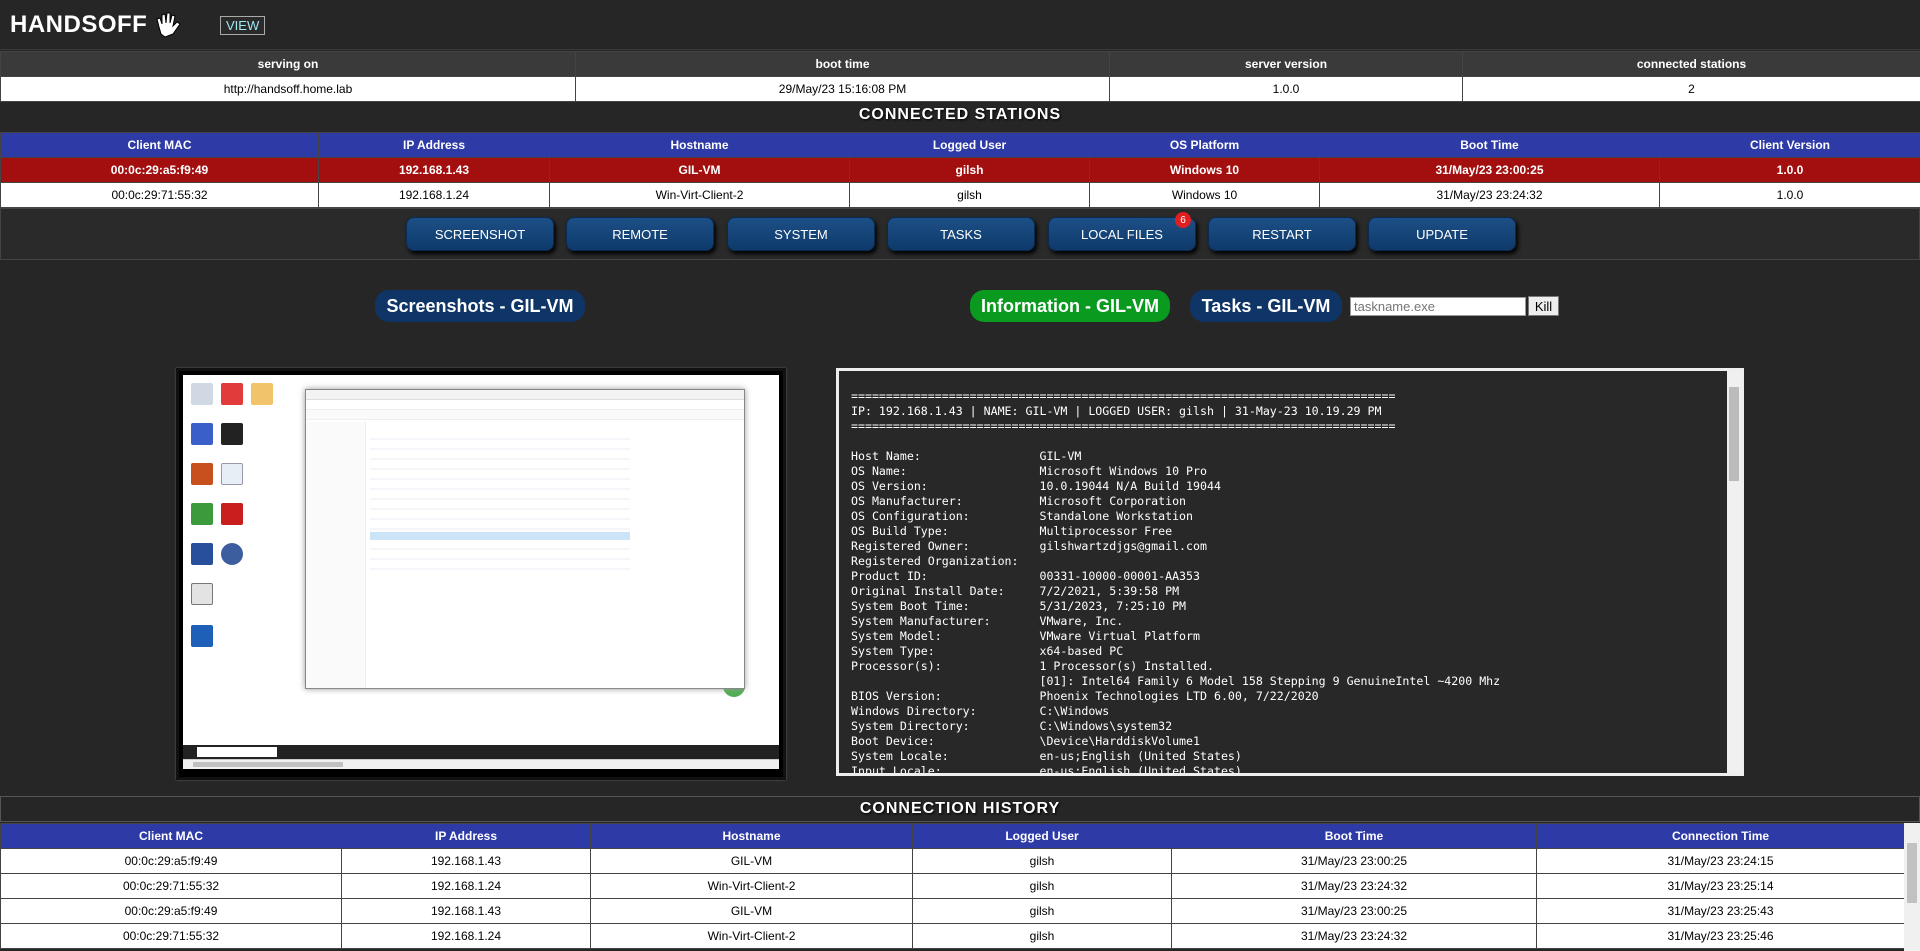  What do you see at coordinates (842, 64) in the screenshot?
I see `header-boot-time: boot time` at bounding box center [842, 64].